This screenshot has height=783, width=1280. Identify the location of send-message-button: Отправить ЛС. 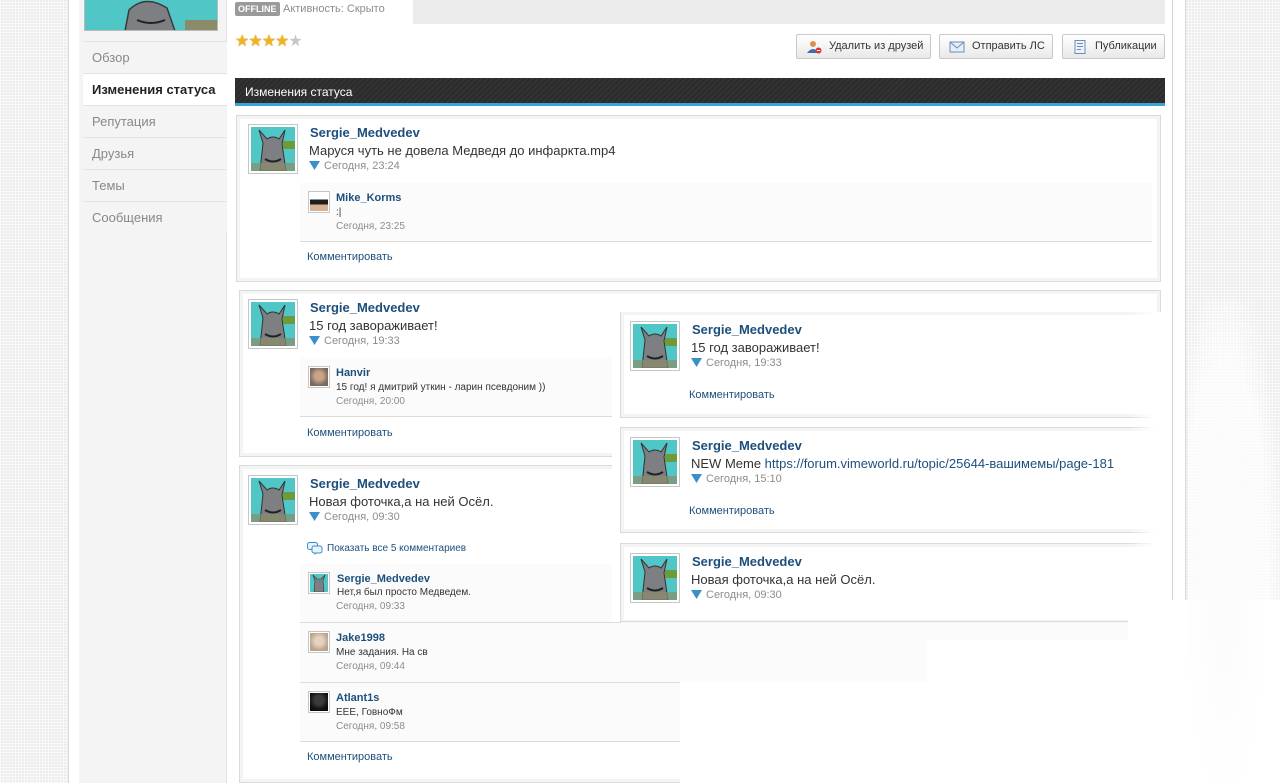
(996, 46).